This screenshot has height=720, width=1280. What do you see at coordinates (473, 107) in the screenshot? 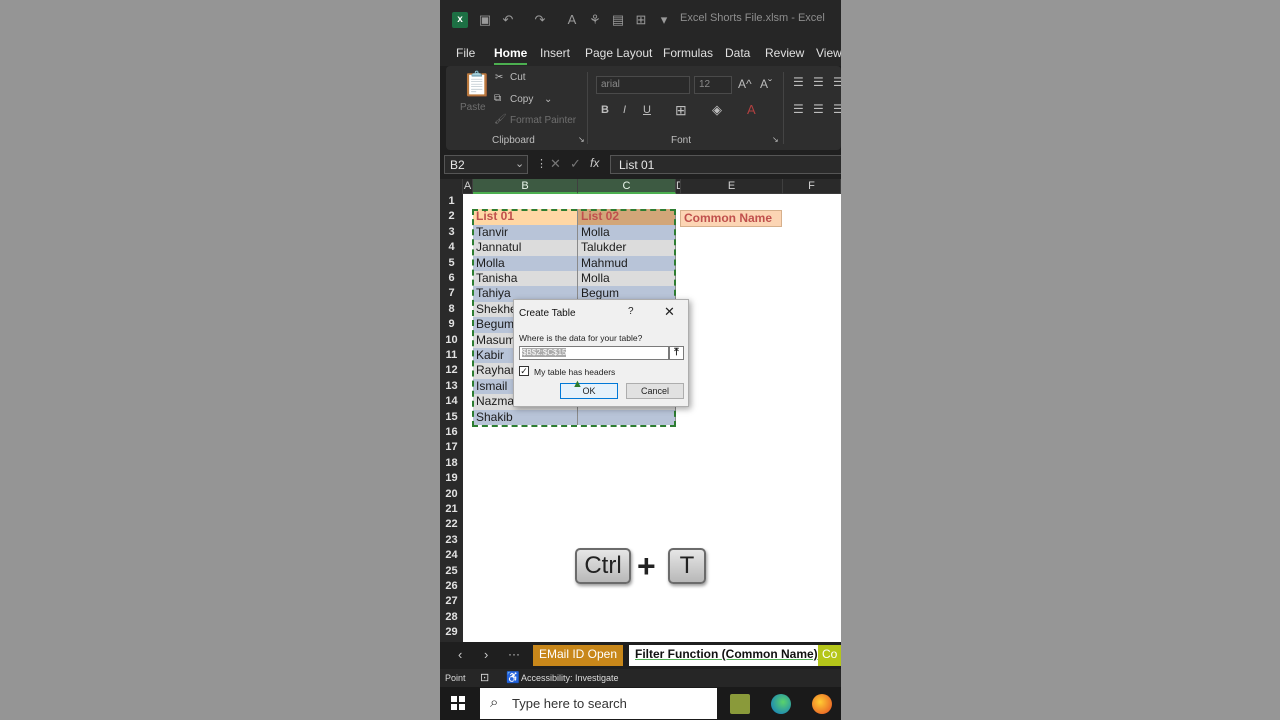
I see `paste-label: Paste` at bounding box center [473, 107].